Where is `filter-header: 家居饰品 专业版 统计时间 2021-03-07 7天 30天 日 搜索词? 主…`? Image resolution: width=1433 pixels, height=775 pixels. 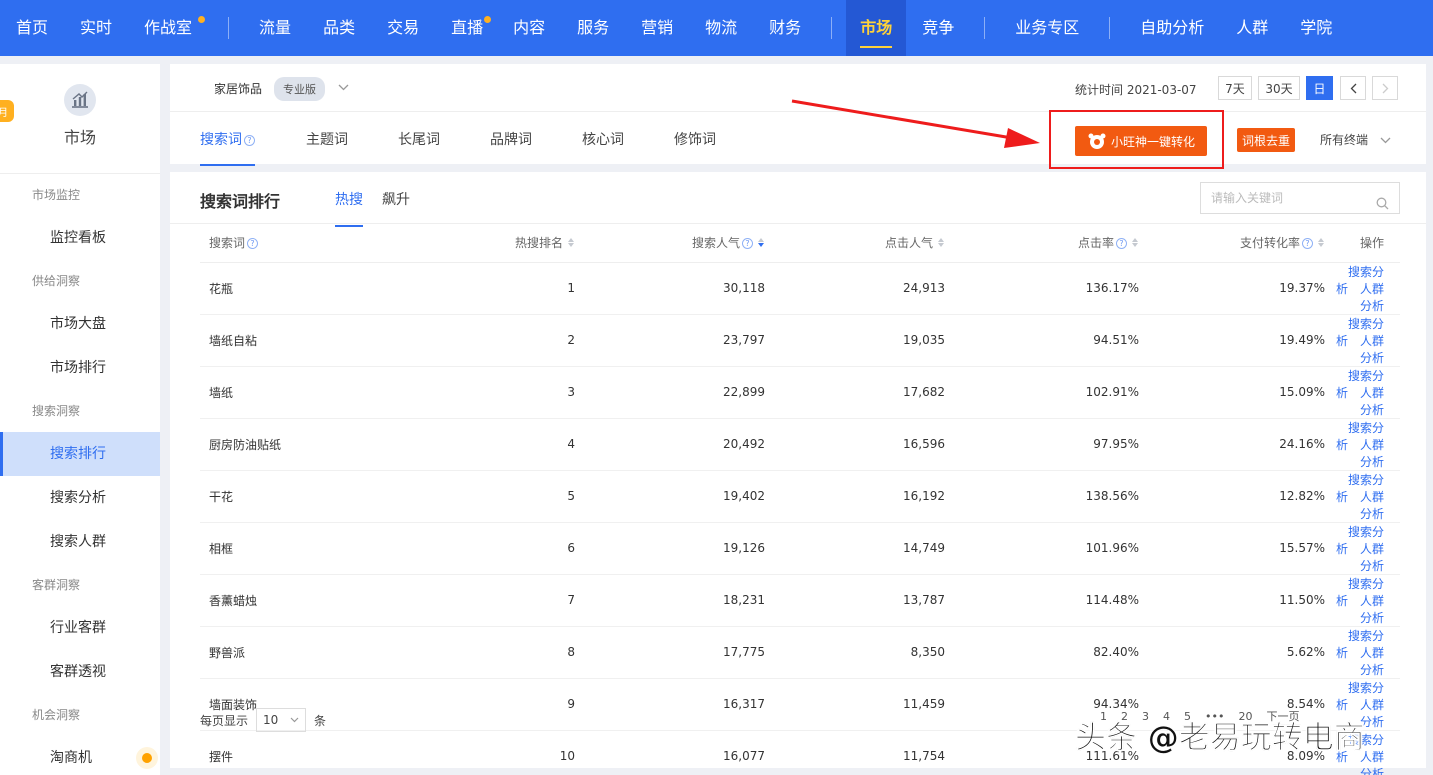 filter-header: 家居饰品 专业版 统计时间 2021-03-07 7天 30天 日 搜索词? 主… is located at coordinates (798, 115).